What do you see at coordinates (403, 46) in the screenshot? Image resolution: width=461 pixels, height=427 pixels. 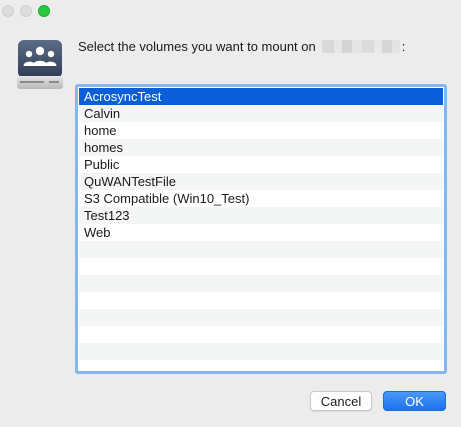 I see `prompt-suffix: :` at bounding box center [403, 46].